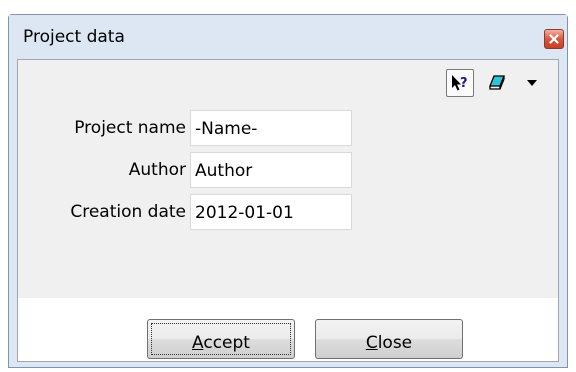  What do you see at coordinates (74, 37) in the screenshot?
I see `window-title: Project data` at bounding box center [74, 37].